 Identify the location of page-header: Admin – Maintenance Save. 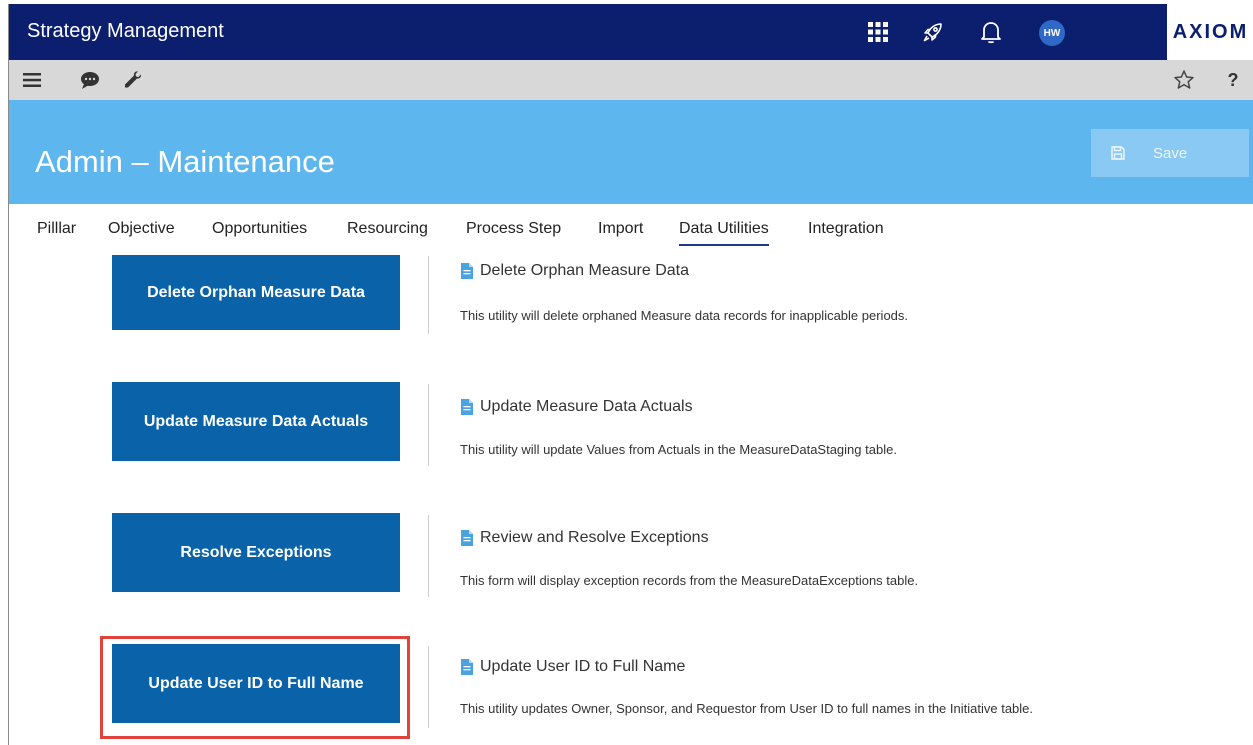
(631, 152).